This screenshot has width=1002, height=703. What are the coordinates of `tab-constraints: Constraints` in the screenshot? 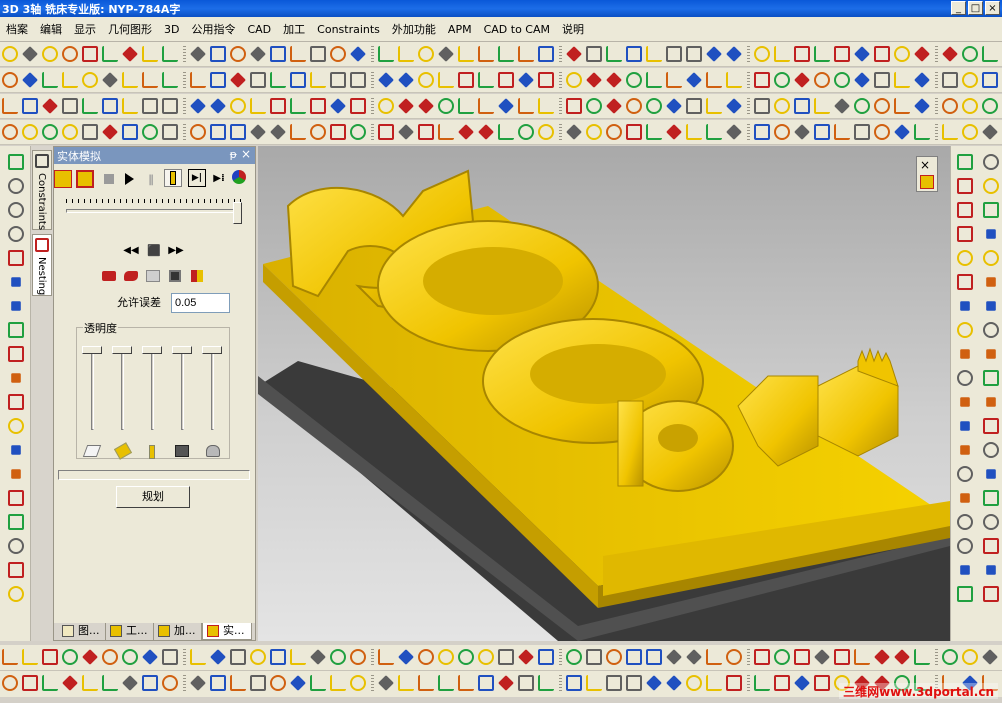 It's located at (42, 190).